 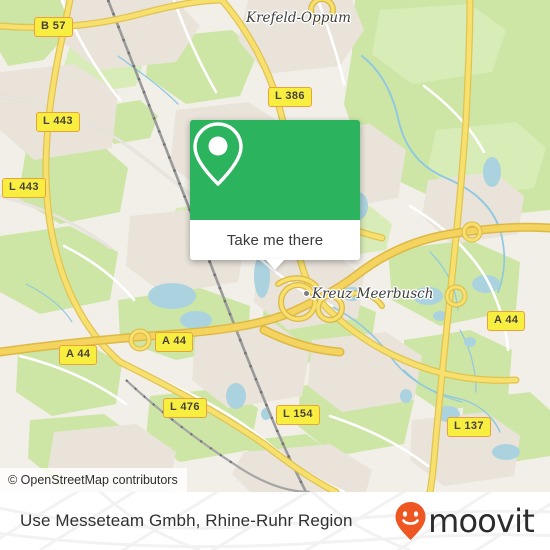 I want to click on place-label: Kreuz Meerbusch, so click(x=373, y=294).